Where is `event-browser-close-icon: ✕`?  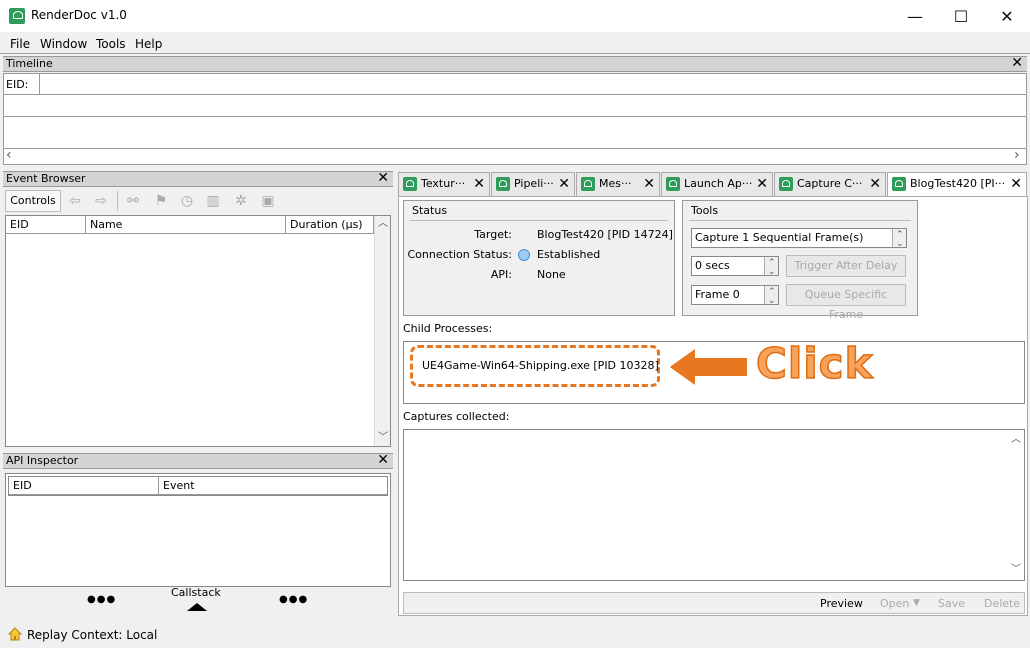 event-browser-close-icon: ✕ is located at coordinates (383, 178).